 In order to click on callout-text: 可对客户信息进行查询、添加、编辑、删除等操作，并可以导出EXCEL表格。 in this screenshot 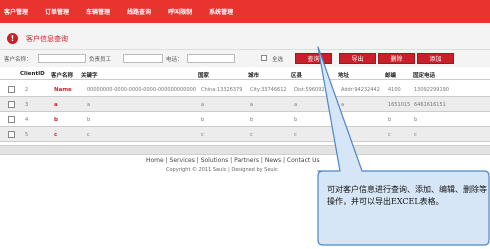, I will do `click(407, 195)`.